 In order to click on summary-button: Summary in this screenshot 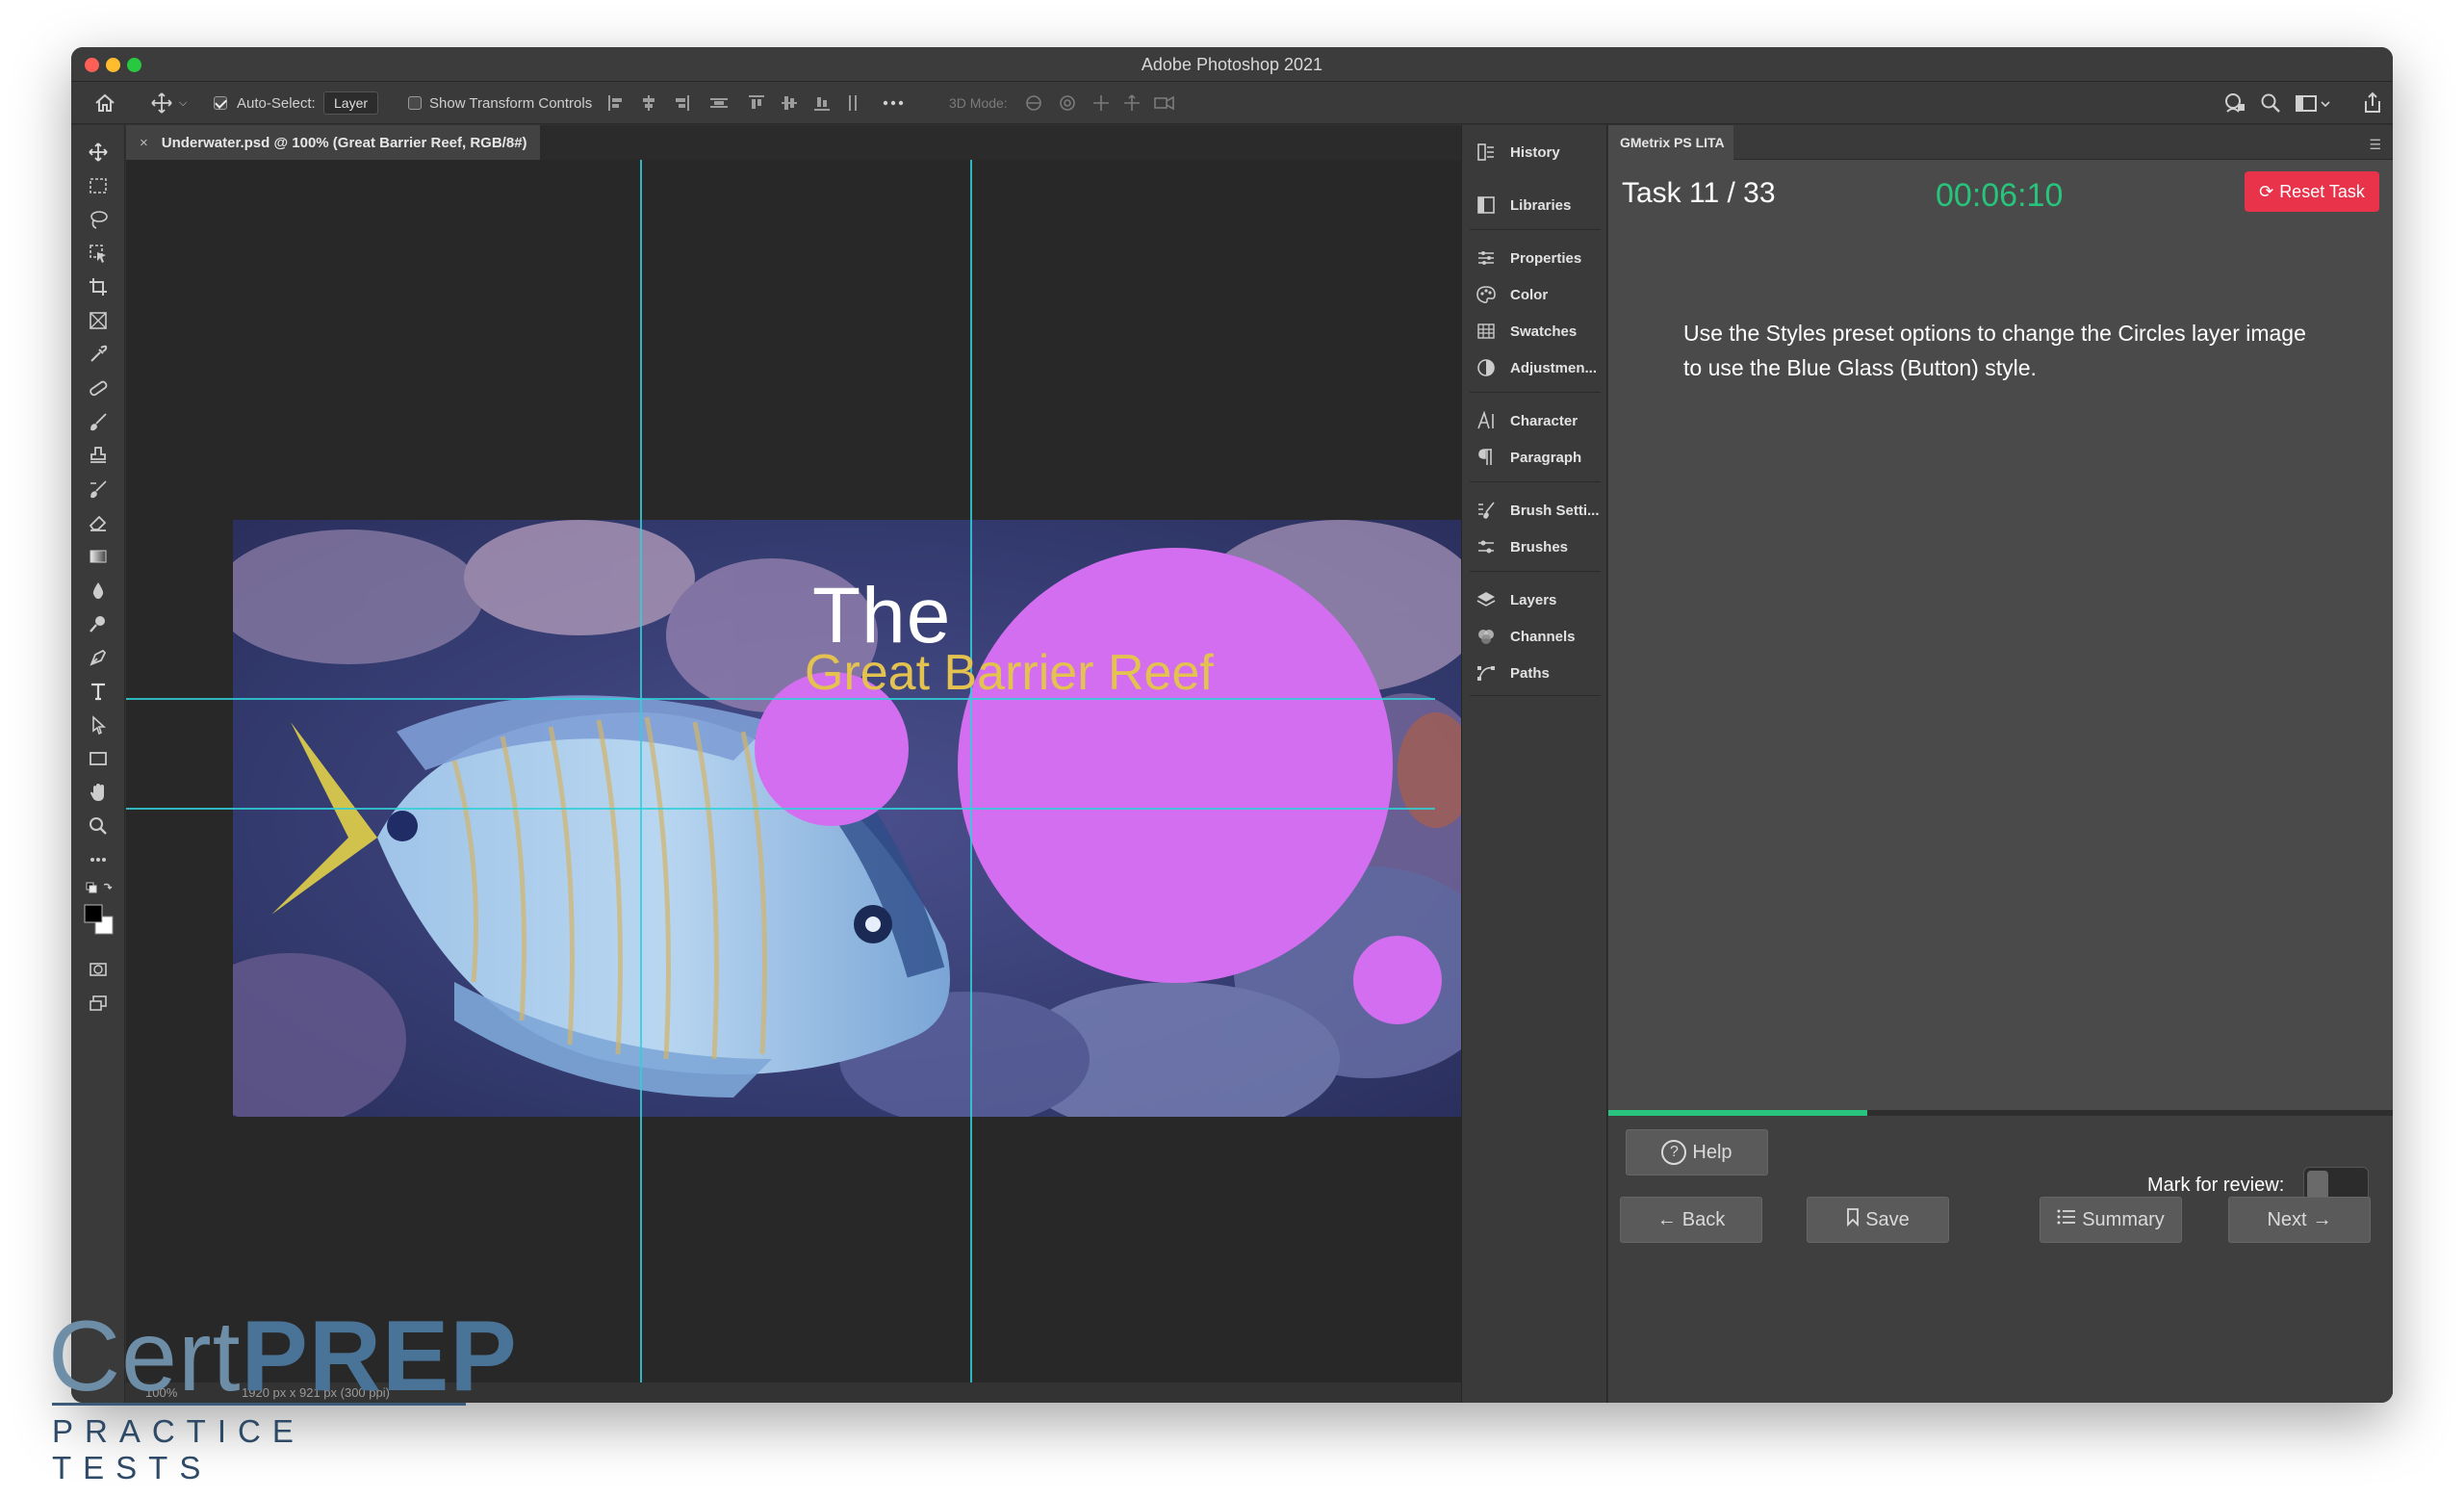, I will do `click(2111, 1220)`.